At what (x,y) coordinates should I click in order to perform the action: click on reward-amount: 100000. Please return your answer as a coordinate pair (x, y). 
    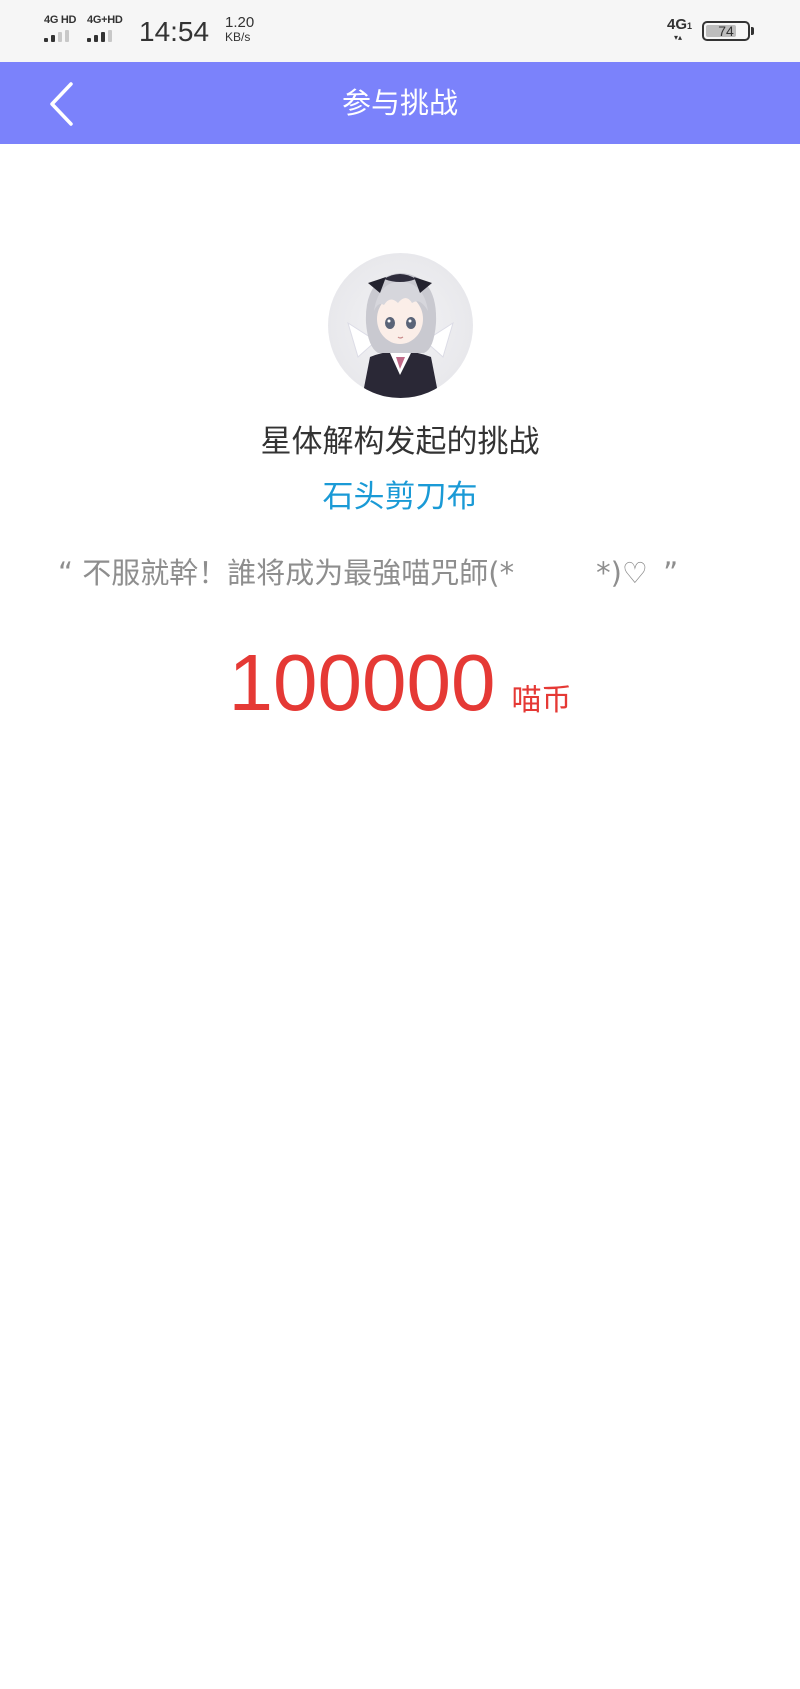
    Looking at the image, I should click on (362, 682).